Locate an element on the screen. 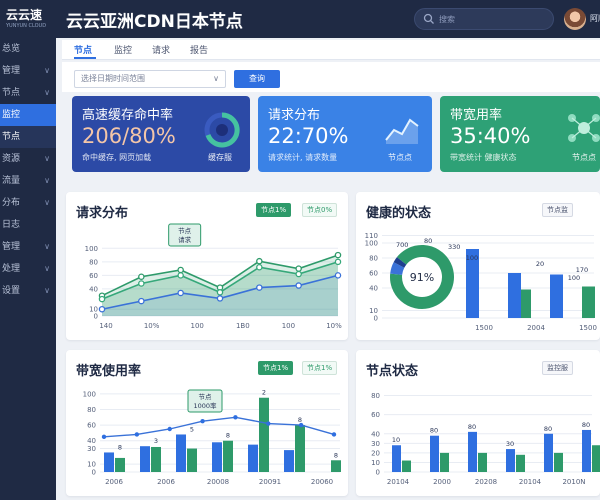 The height and width of the screenshot is (500, 600). active-tab-indicator is located at coordinates (85, 58).